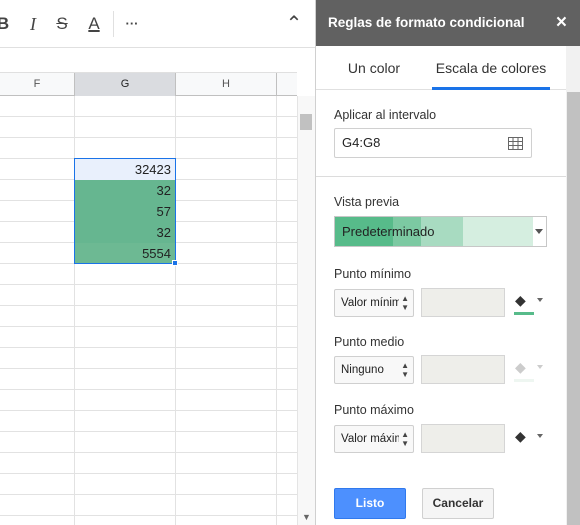 The width and height of the screenshot is (580, 525). Describe the element at coordinates (573, 308) in the screenshot. I see `panel-scrollbar-thumb` at that location.